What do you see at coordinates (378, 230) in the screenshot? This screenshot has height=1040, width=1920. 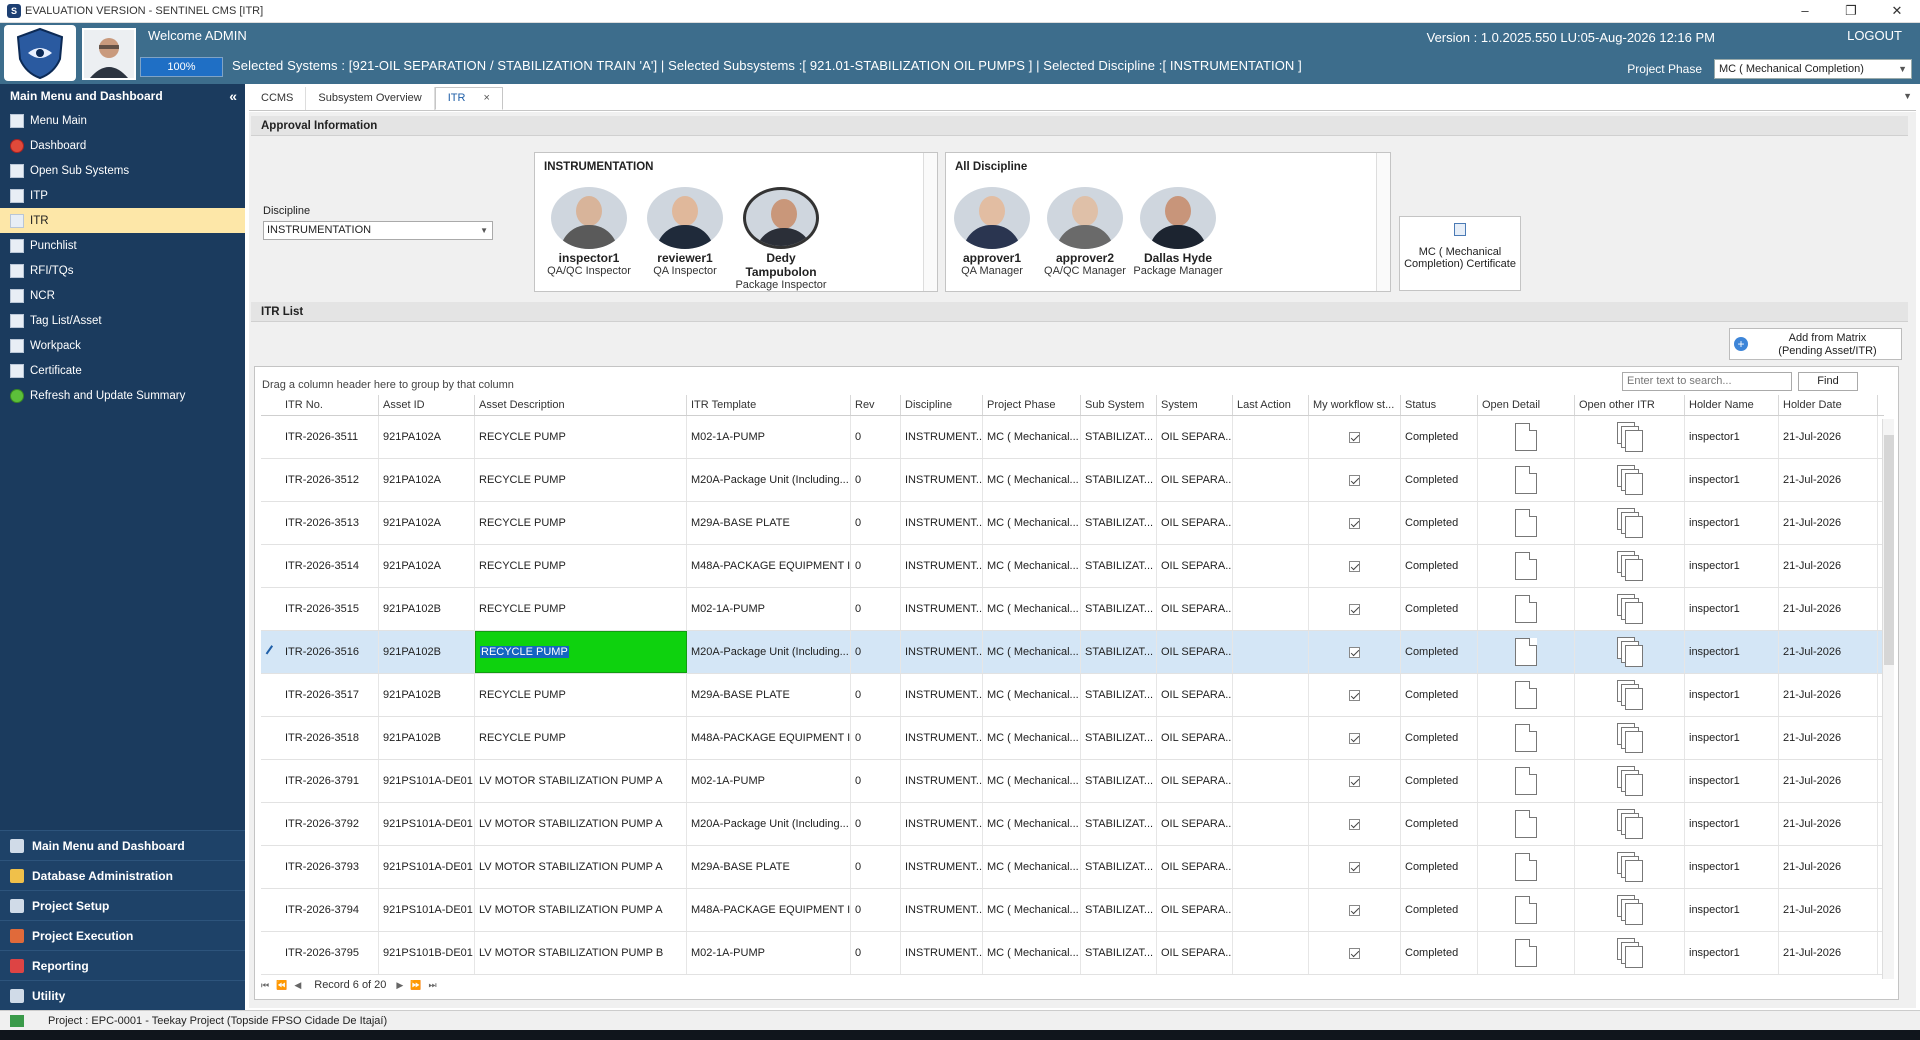 I see `discipline-select: INSTRUMENTATION ▼` at bounding box center [378, 230].